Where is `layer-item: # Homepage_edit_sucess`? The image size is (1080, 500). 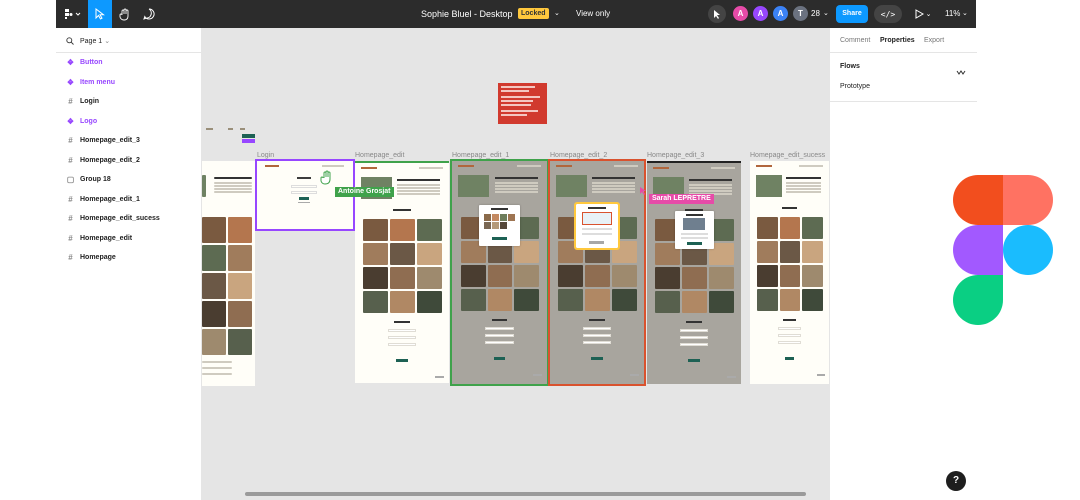 layer-item: # Homepage_edit_sucess is located at coordinates (129, 219).